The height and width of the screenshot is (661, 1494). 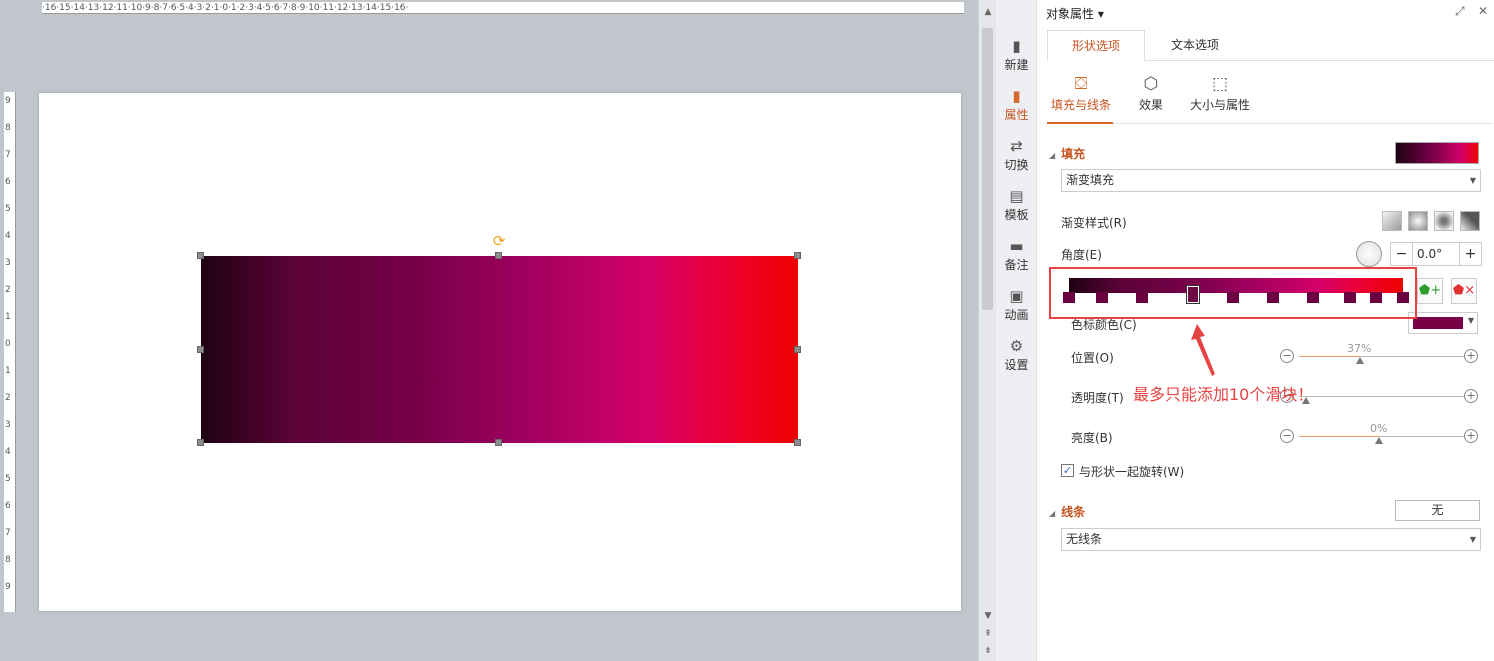 What do you see at coordinates (1075, 13) in the screenshot?
I see `panel-title: 对象属性 ▾` at bounding box center [1075, 13].